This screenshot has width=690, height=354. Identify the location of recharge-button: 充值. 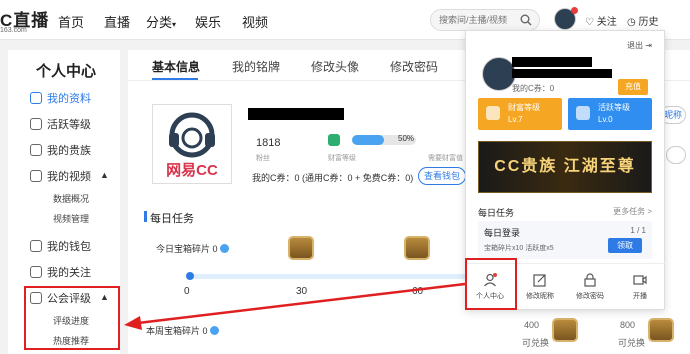
(633, 87).